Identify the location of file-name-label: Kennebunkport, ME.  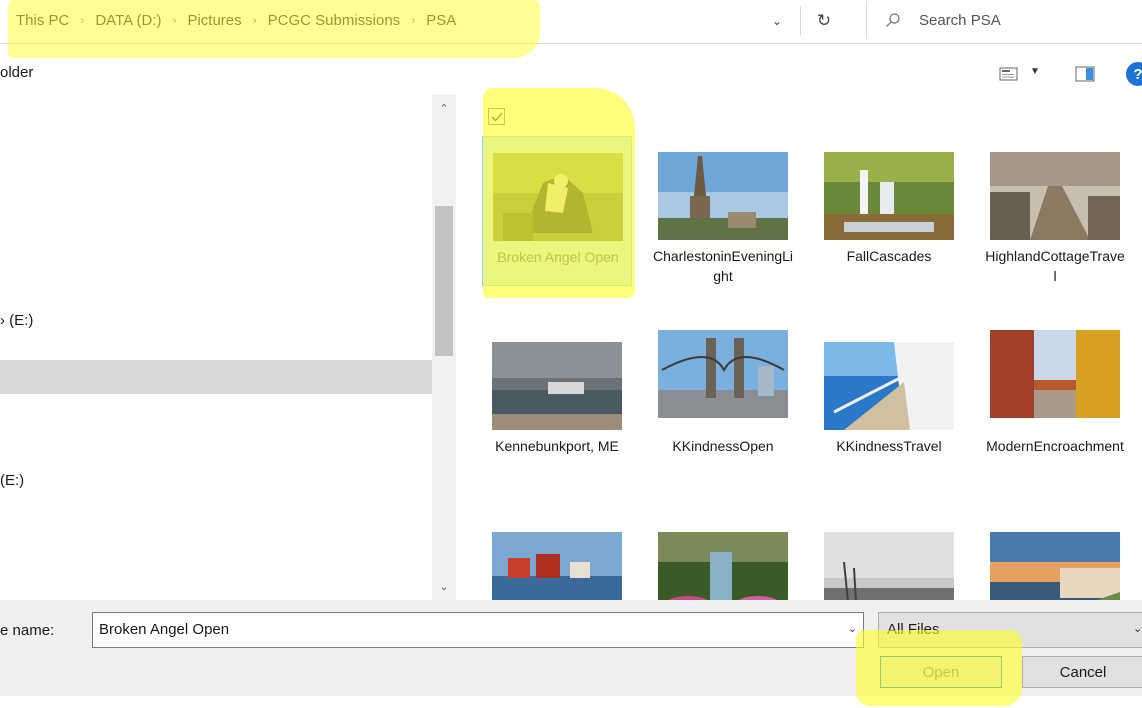
(557, 446).